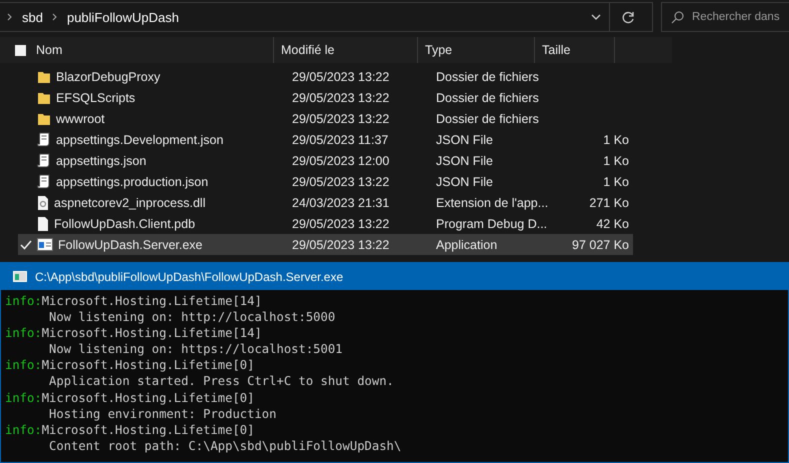 This screenshot has width=789, height=463. I want to click on file-row: FollowUpDash.Client.pdb 29/05/2023 13:22 Program Debug D... 42 Ko, so click(325, 223).